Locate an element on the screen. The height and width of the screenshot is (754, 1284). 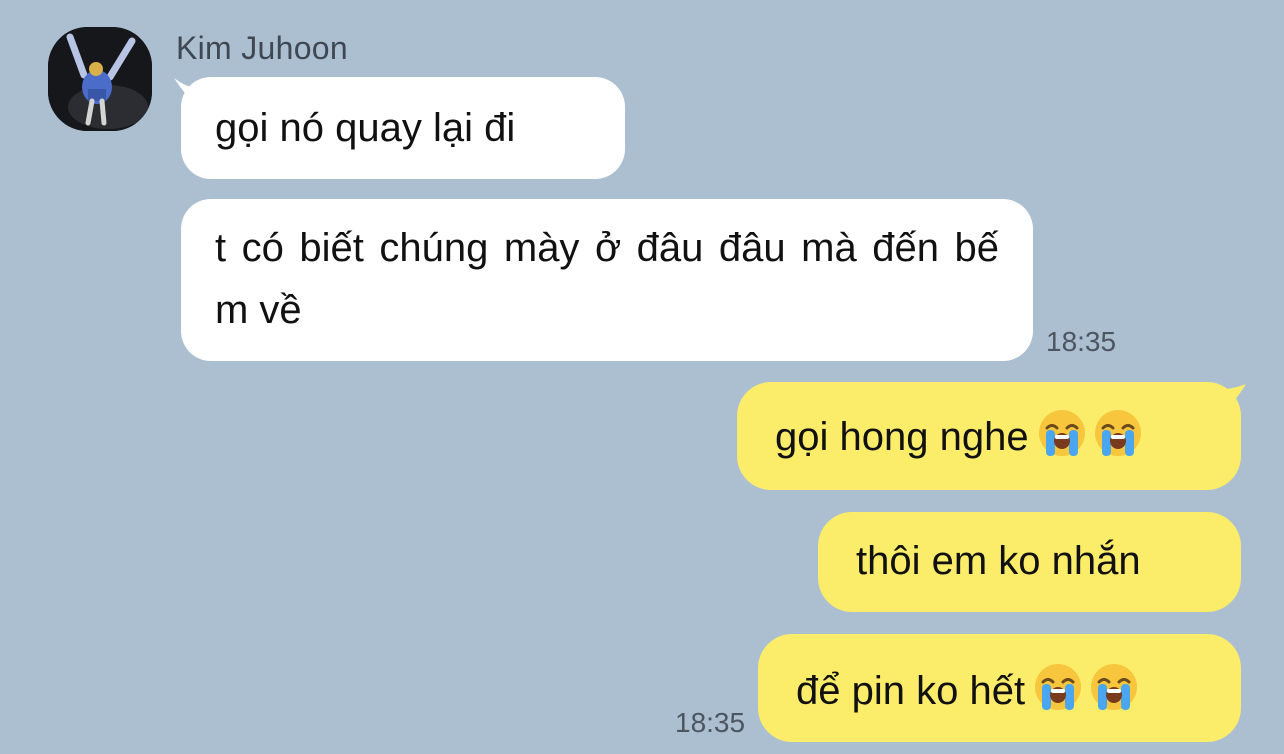
message-bubble-outgoing: gọi hong nghe is located at coordinates (989, 436).